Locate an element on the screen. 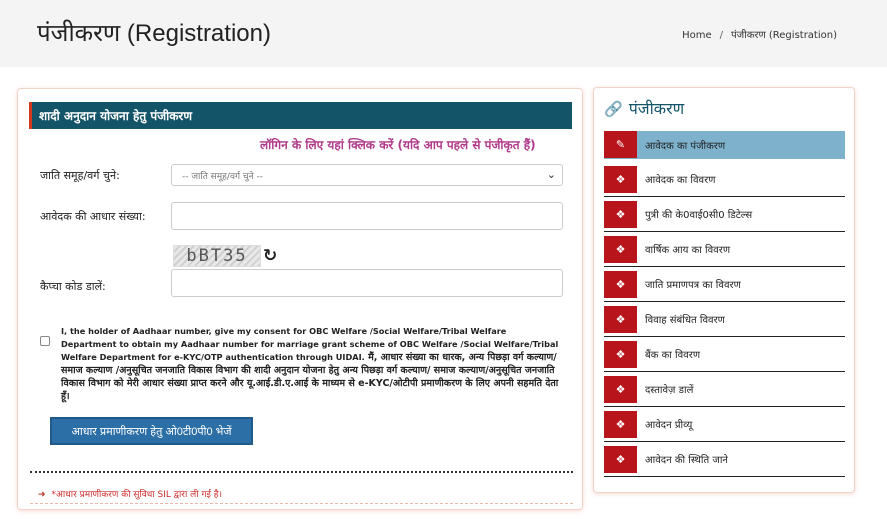 The height and width of the screenshot is (519, 887). form-section-title: शादी अनुदान योजना हेतु पंजीकरण is located at coordinates (300, 115).